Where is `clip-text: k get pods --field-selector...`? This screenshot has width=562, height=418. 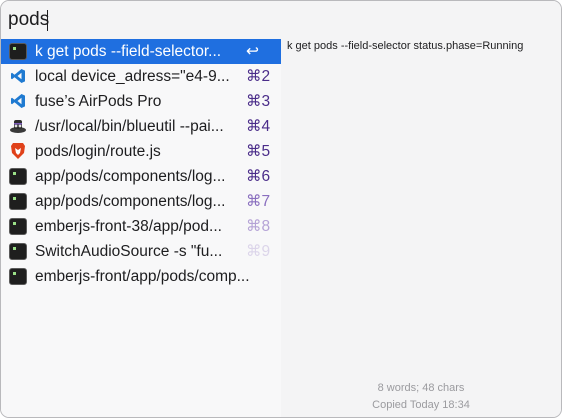
clip-text: k get pods --field-selector... is located at coordinates (128, 51).